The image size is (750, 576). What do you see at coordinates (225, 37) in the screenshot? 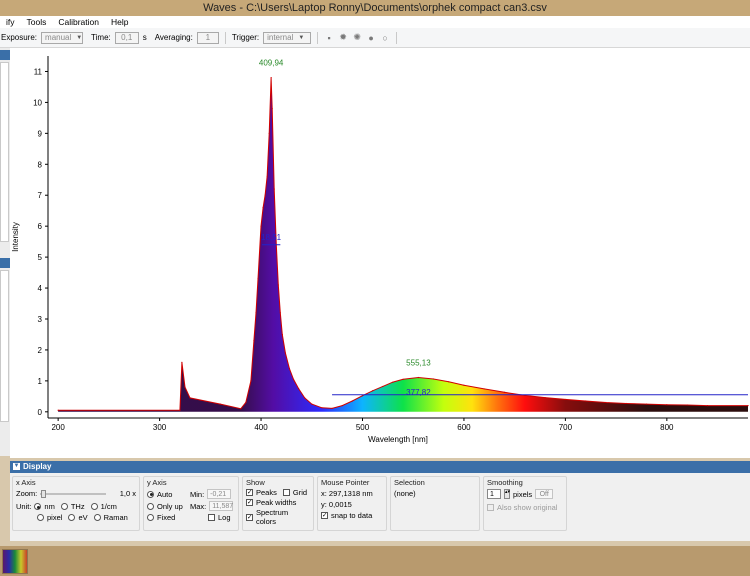
I see `toolbar-separator` at bounding box center [225, 37].